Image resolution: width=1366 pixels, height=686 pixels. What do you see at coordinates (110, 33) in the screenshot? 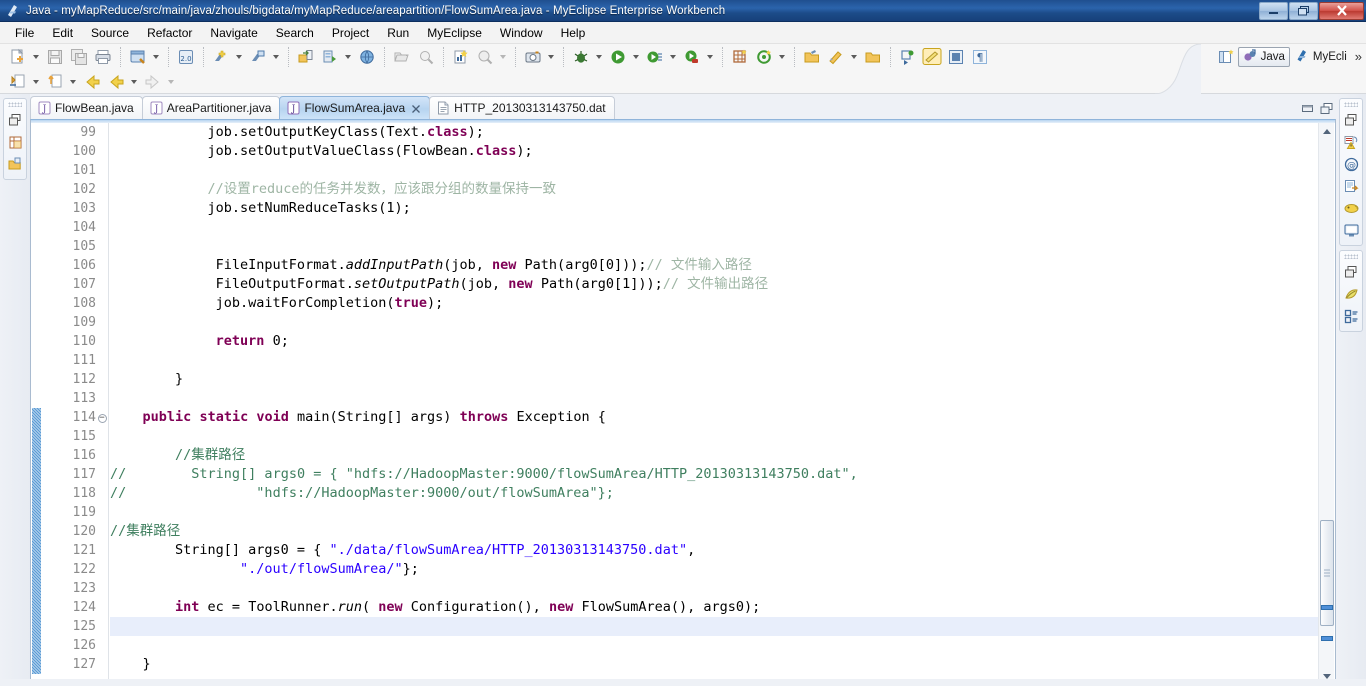
I see `menu-source: Source` at bounding box center [110, 33].